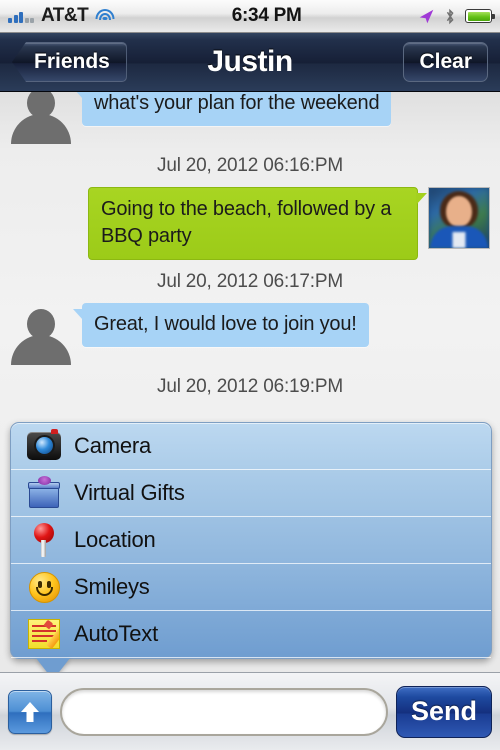 The height and width of the screenshot is (750, 500). What do you see at coordinates (112, 586) in the screenshot?
I see `popup-item-label: Smileys` at bounding box center [112, 586].